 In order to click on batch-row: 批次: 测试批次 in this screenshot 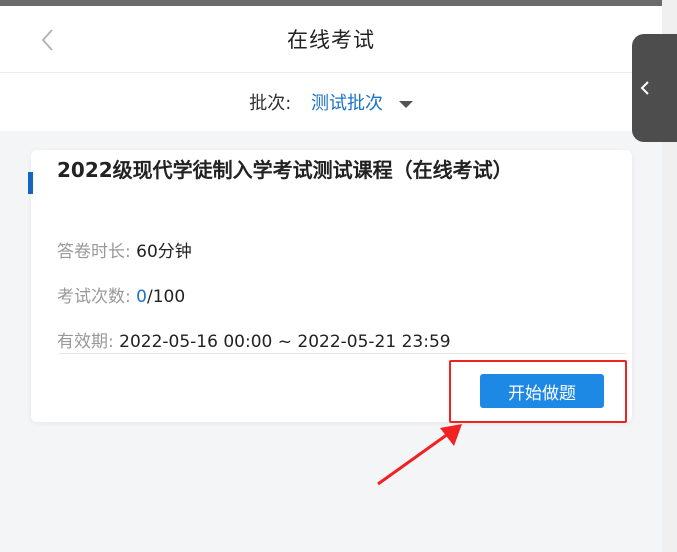, I will do `click(331, 102)`.